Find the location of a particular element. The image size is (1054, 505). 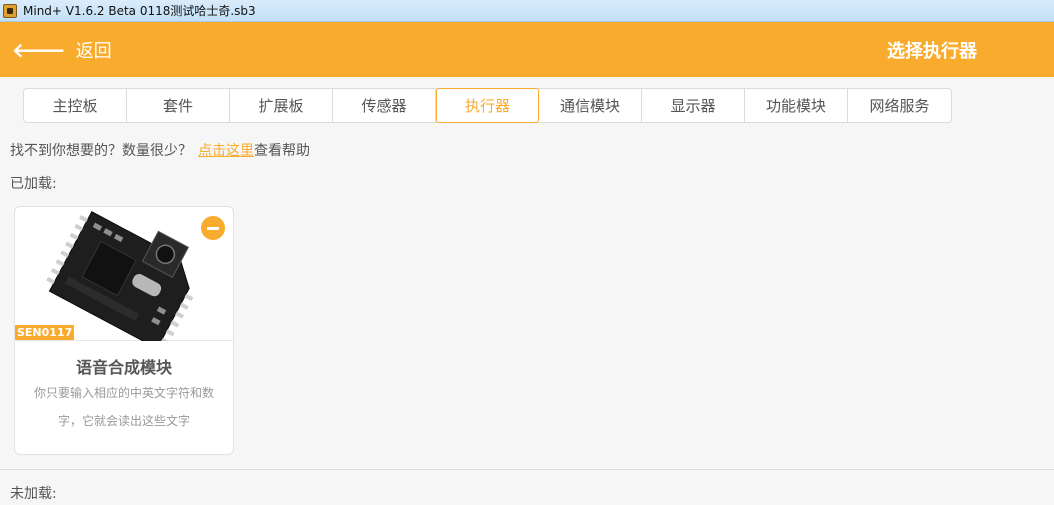

back-button: 🡐 返回 is located at coordinates (62, 50).